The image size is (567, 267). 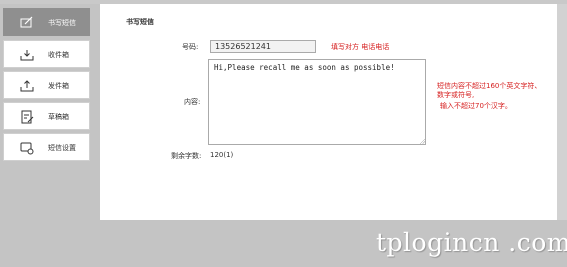 I want to click on sidebar-item-label: 发件箱, so click(x=58, y=86).